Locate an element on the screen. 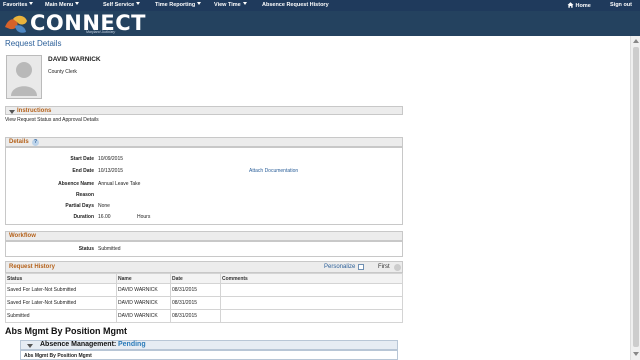 The image size is (640, 360). app-banner: CONNECT Maryland Judiciary is located at coordinates (320, 23).